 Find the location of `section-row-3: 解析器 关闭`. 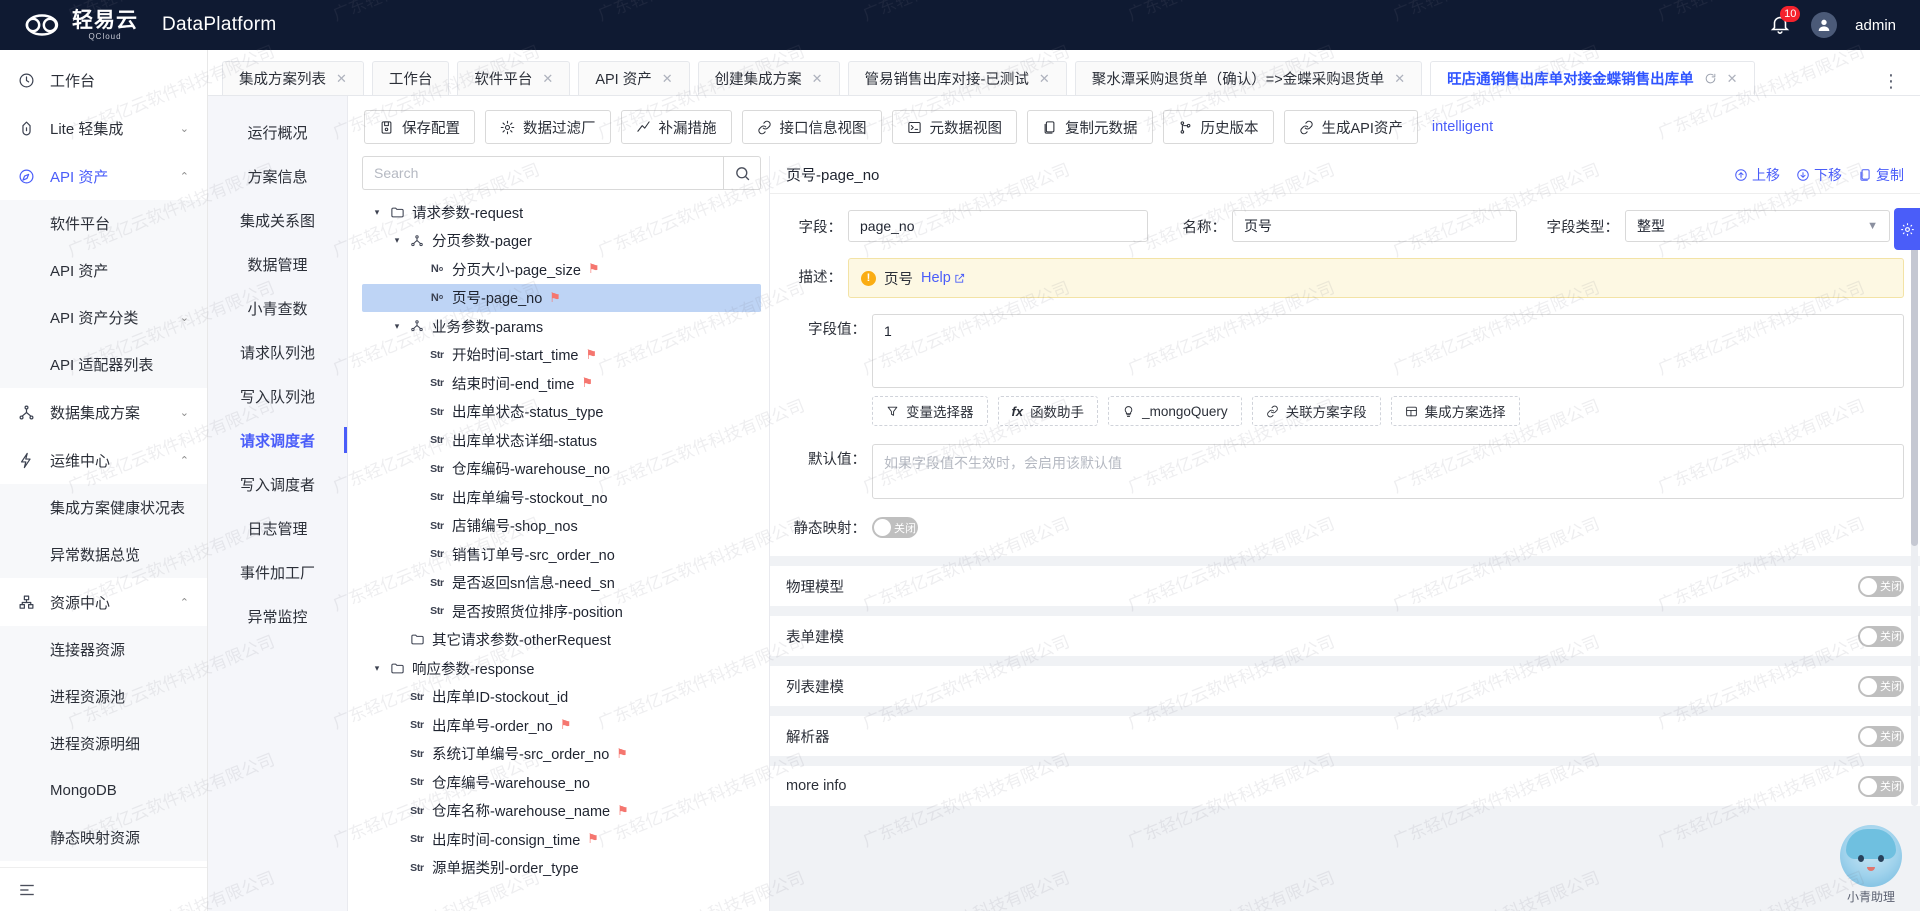

section-row-3: 解析器 关闭 is located at coordinates (1345, 736).